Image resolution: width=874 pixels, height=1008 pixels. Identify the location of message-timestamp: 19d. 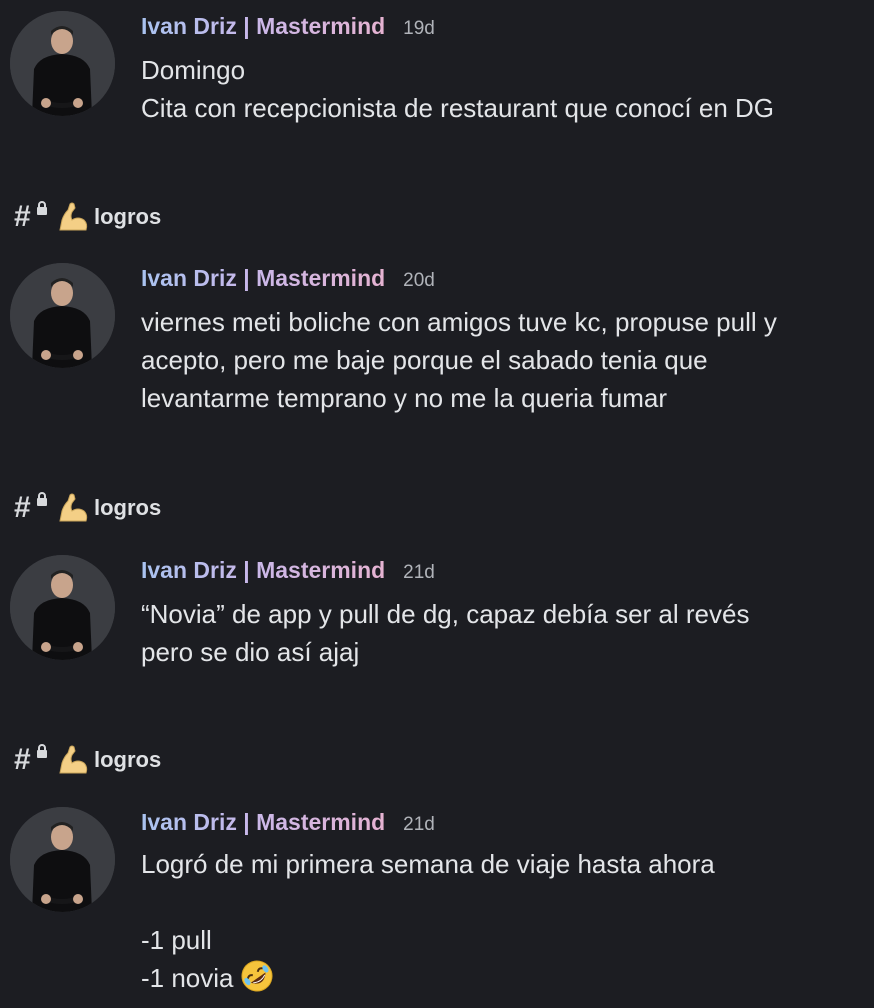
(419, 28).